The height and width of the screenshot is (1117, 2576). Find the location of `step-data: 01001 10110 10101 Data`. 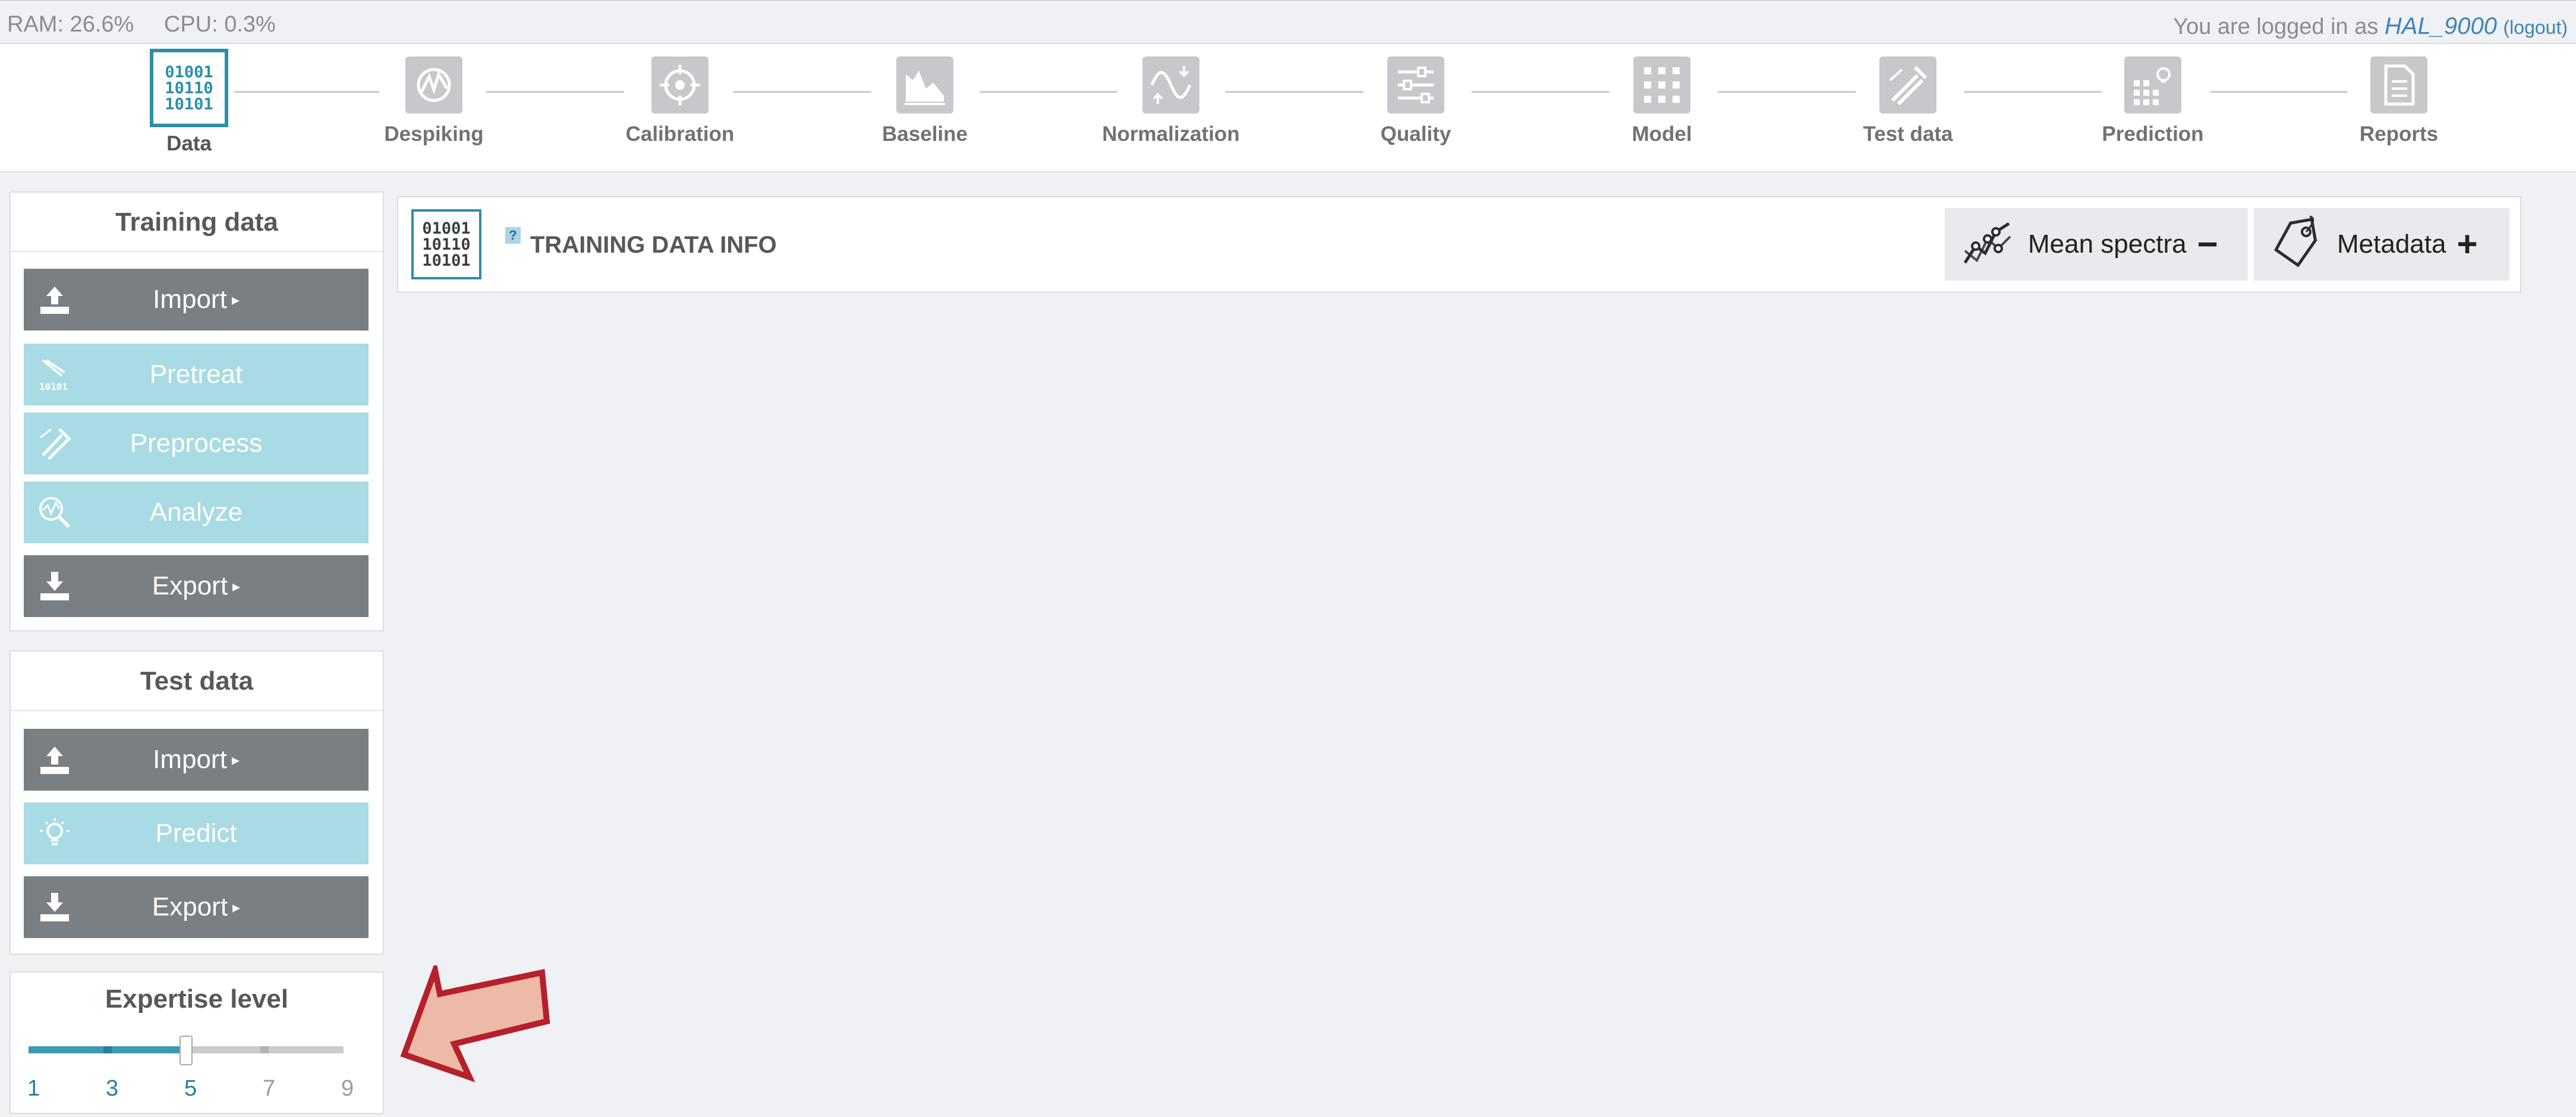

step-data: 01001 10110 10101 Data is located at coordinates (189, 102).